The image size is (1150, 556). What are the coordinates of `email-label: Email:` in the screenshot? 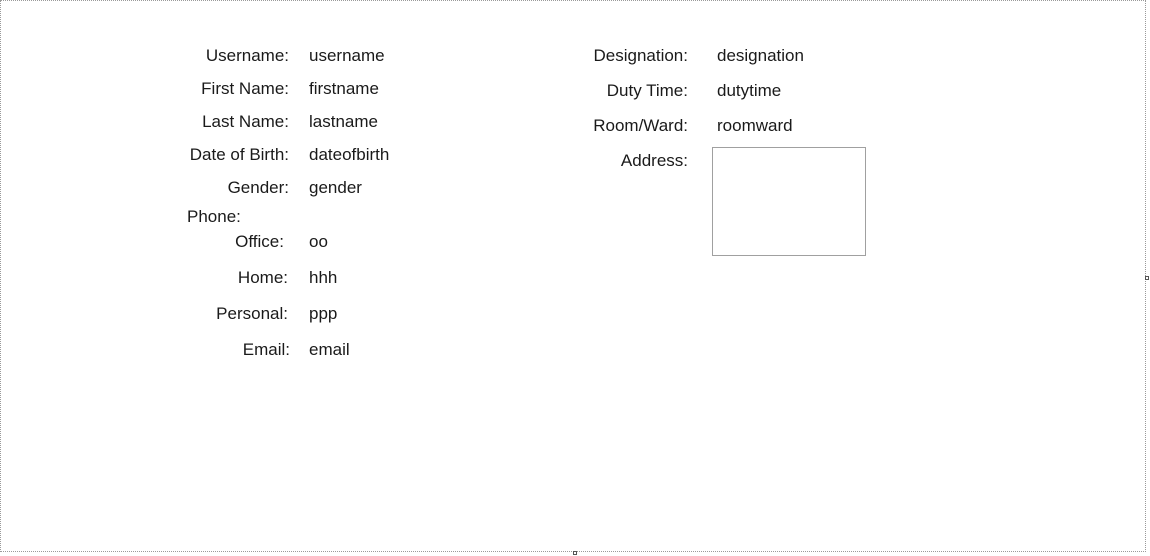 It's located at (266, 349).